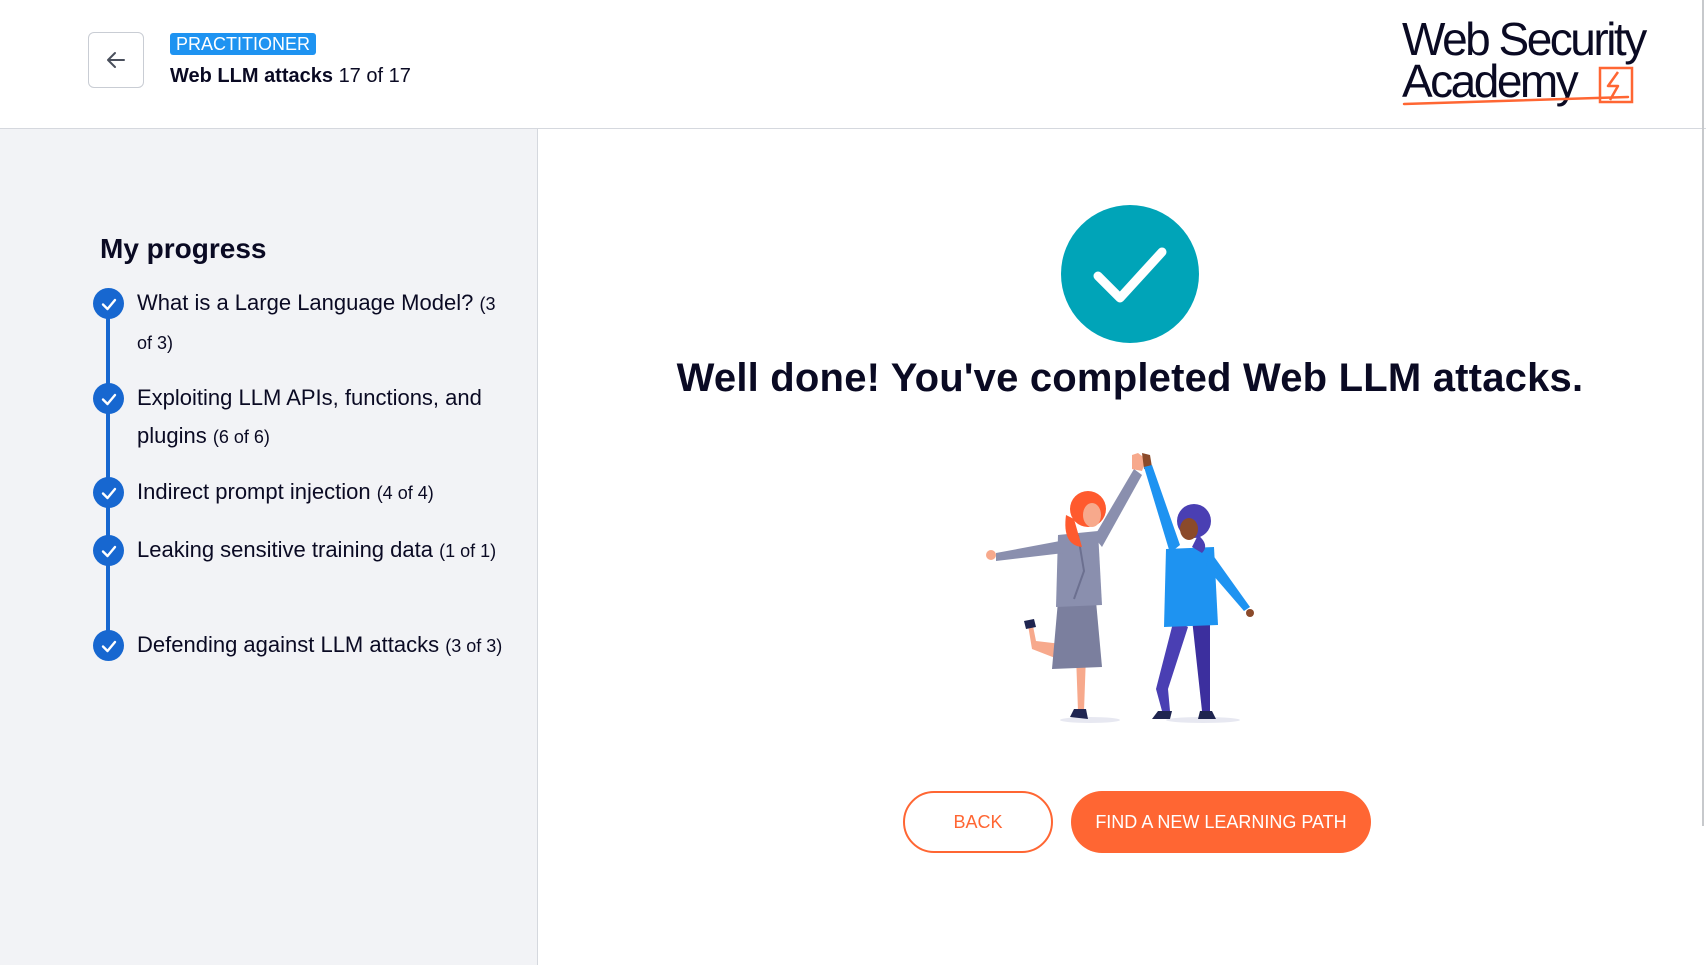 The height and width of the screenshot is (965, 1706). Describe the element at coordinates (251, 76) in the screenshot. I see `course-name: Web LLM attacks` at that location.